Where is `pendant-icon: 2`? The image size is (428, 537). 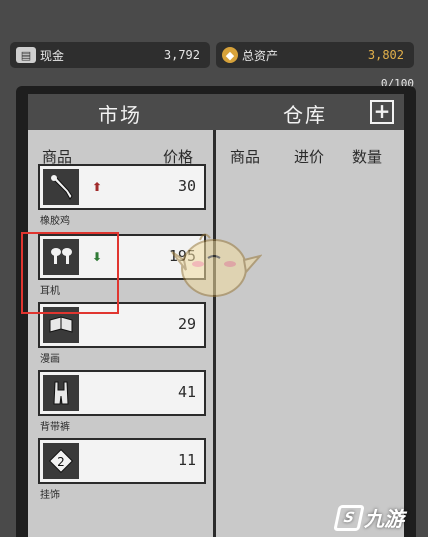
pendant-icon: 2 is located at coordinates (61, 461).